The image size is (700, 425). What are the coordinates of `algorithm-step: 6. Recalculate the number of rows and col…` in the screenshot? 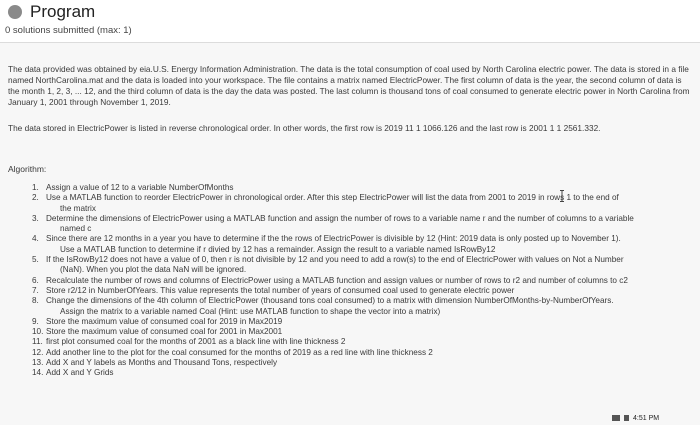 It's located at (363, 281).